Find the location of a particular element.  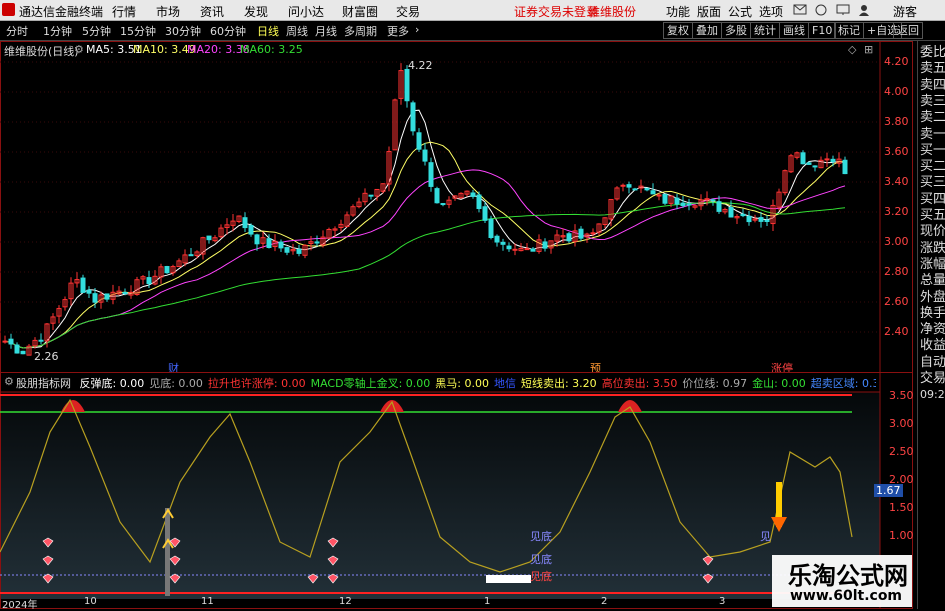

menu-quotes: 行情 is located at coordinates (124, 11).